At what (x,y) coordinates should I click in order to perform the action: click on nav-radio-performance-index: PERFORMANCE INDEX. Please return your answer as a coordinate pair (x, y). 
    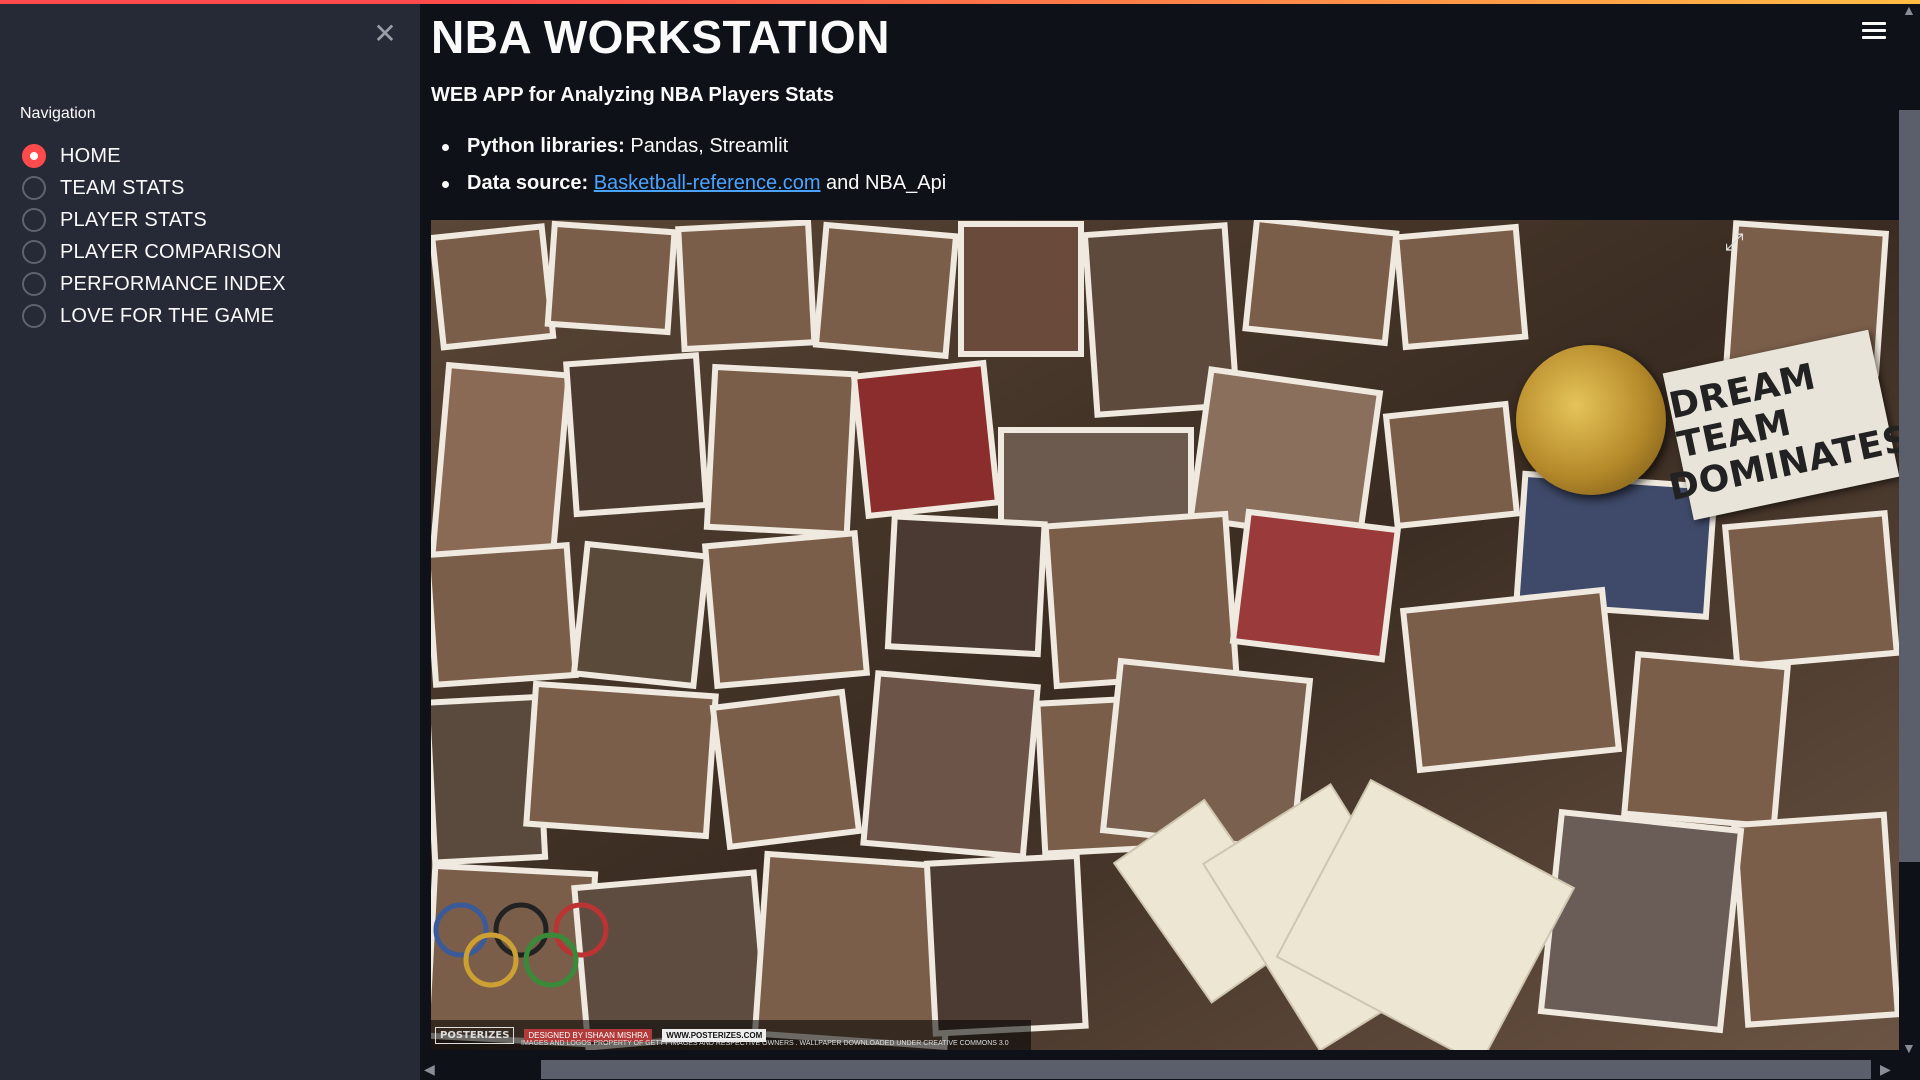
    Looking at the image, I should click on (154, 284).